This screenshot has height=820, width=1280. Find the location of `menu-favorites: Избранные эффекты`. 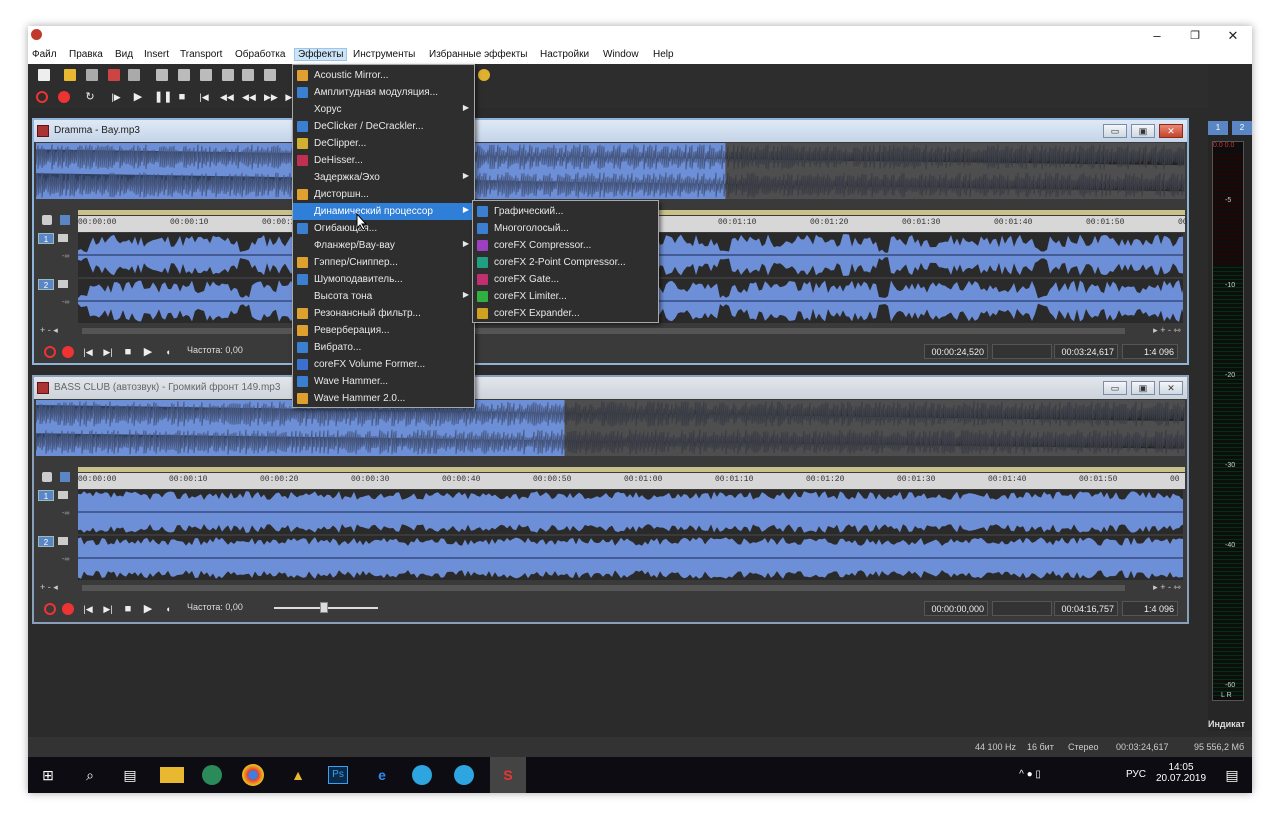

menu-favorites: Избранные эффекты is located at coordinates (478, 54).